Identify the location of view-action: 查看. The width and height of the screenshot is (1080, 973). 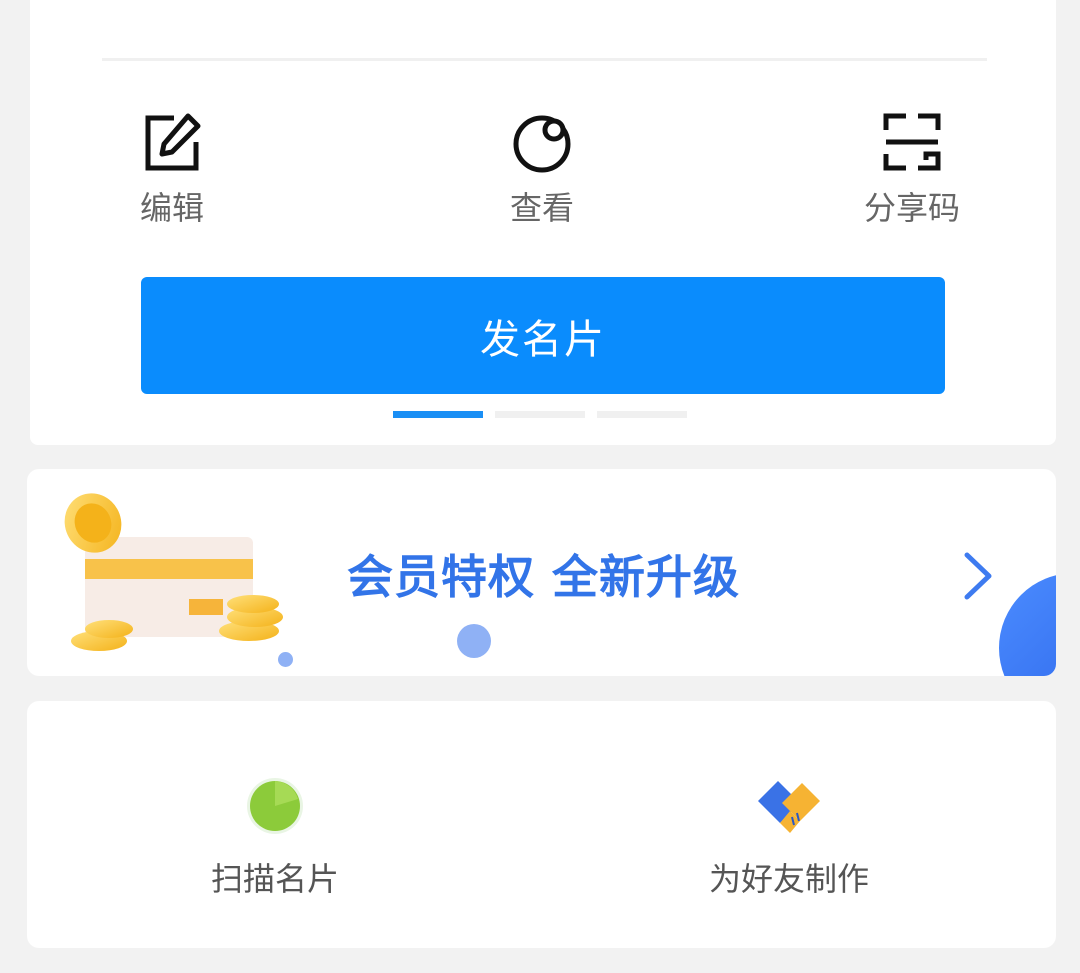
(542, 169).